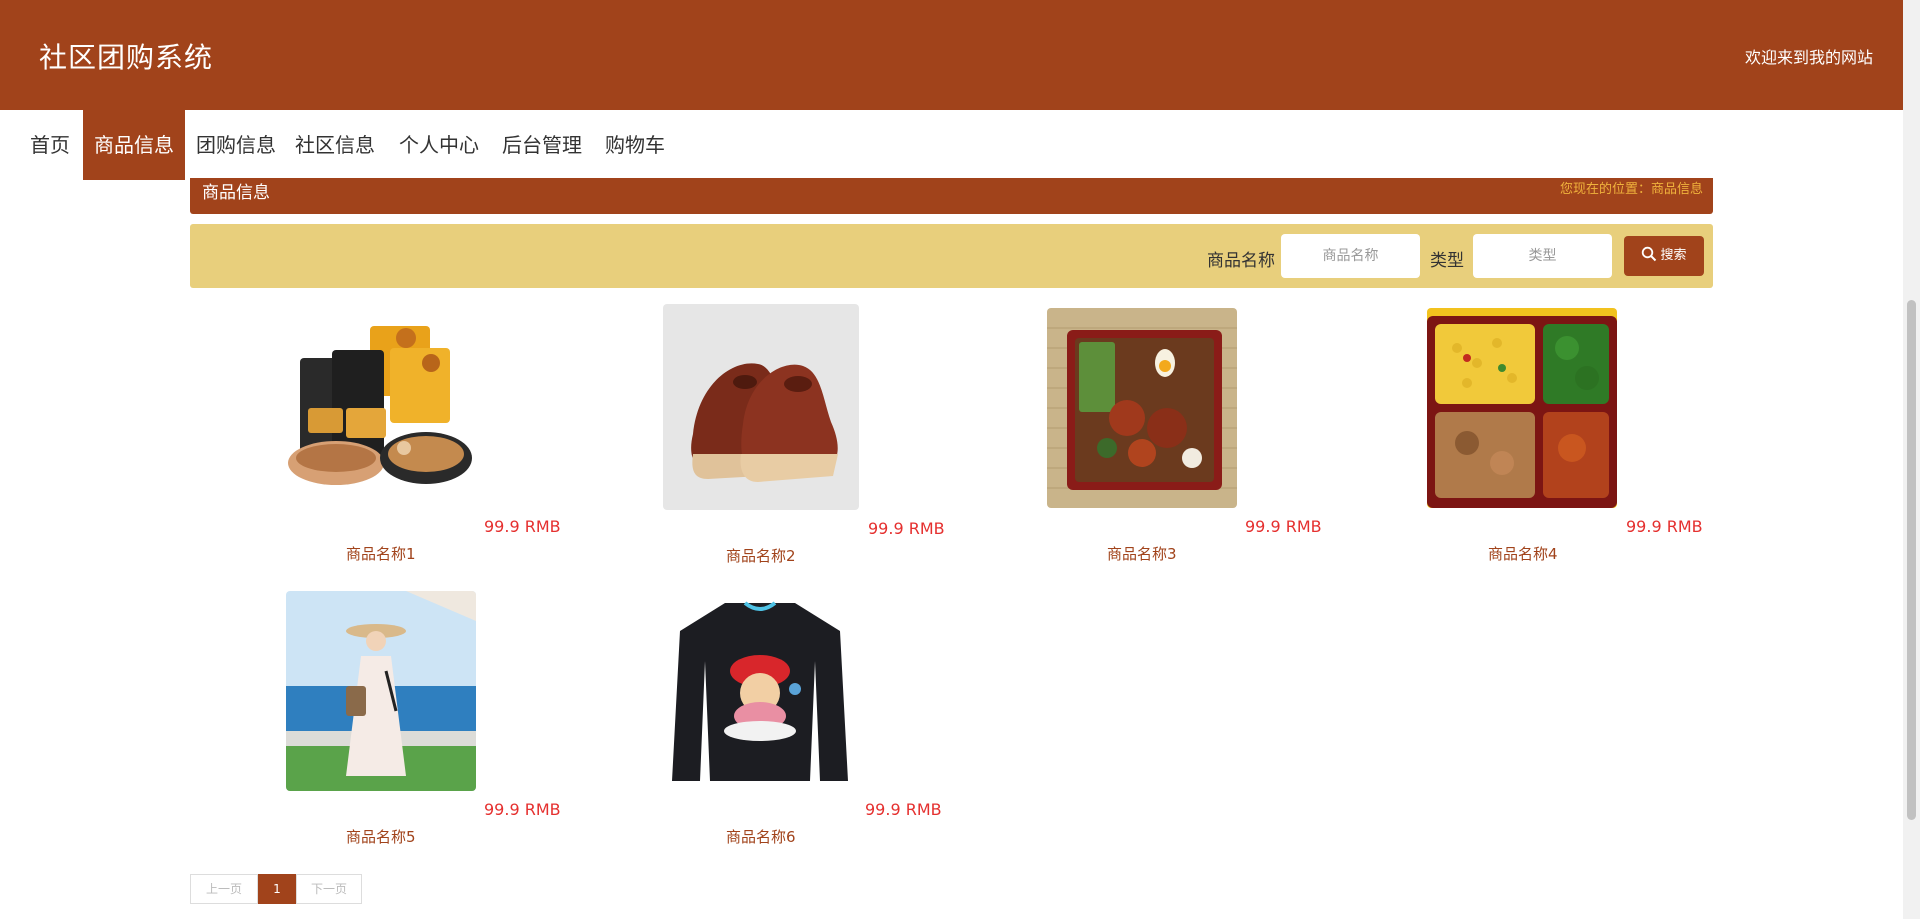 The image size is (1920, 919). What do you see at coordinates (951, 256) in the screenshot?
I see `search-bar: 商品名称 类型 搜索` at bounding box center [951, 256].